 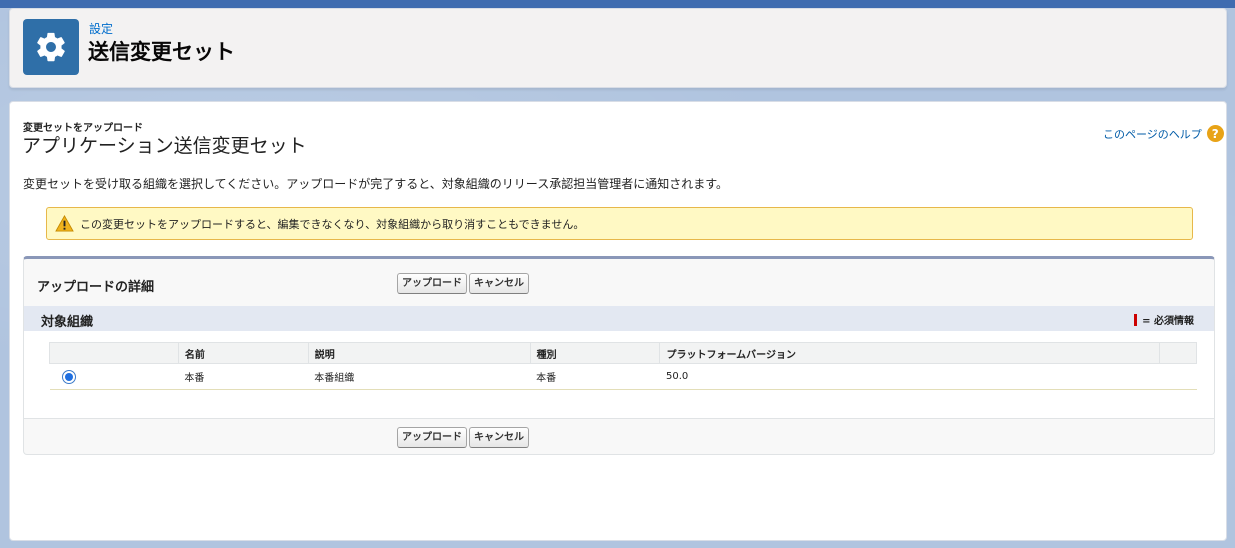 What do you see at coordinates (617, 4) in the screenshot?
I see `top-band` at bounding box center [617, 4].